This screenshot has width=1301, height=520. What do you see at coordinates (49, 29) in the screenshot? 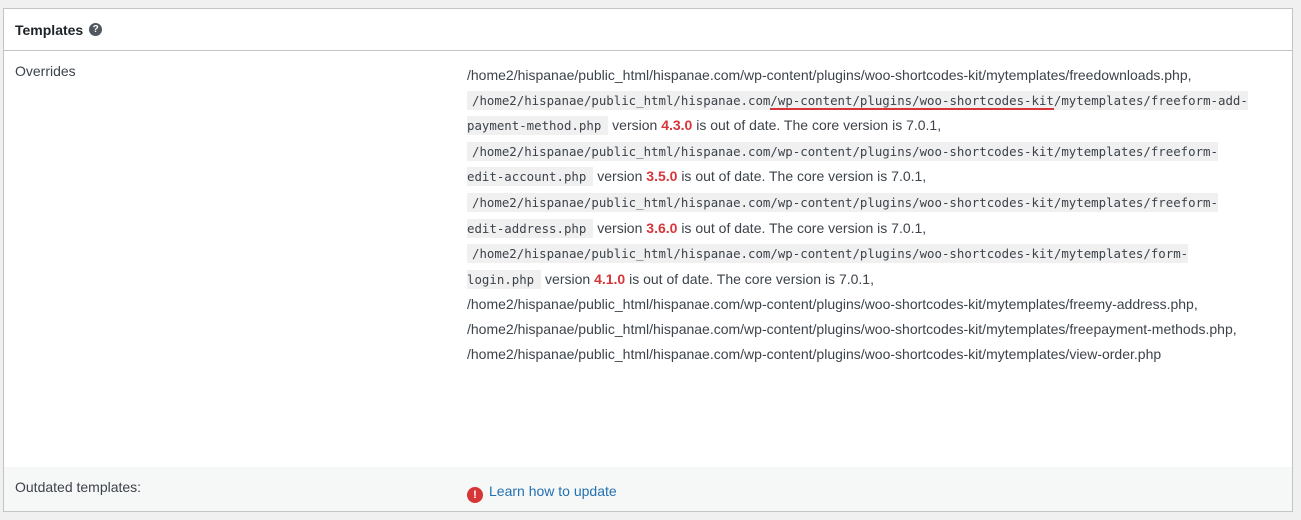
I see `table-title: Templates` at bounding box center [49, 29].